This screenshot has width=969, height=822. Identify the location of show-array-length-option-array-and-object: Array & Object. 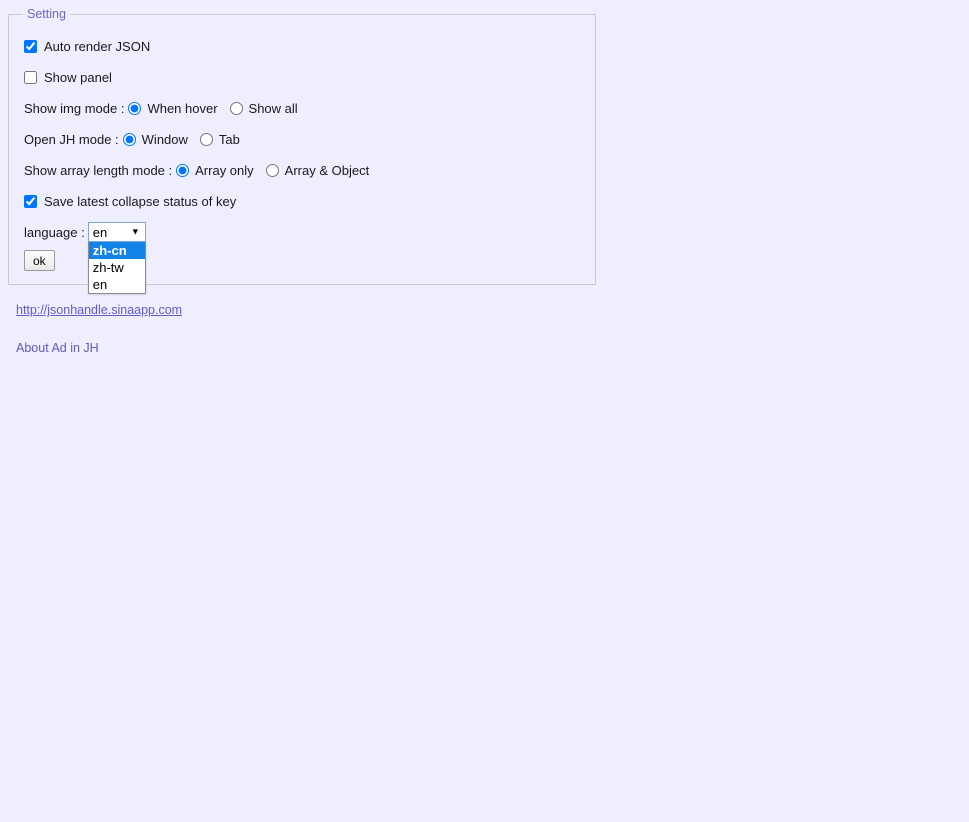
(317, 170).